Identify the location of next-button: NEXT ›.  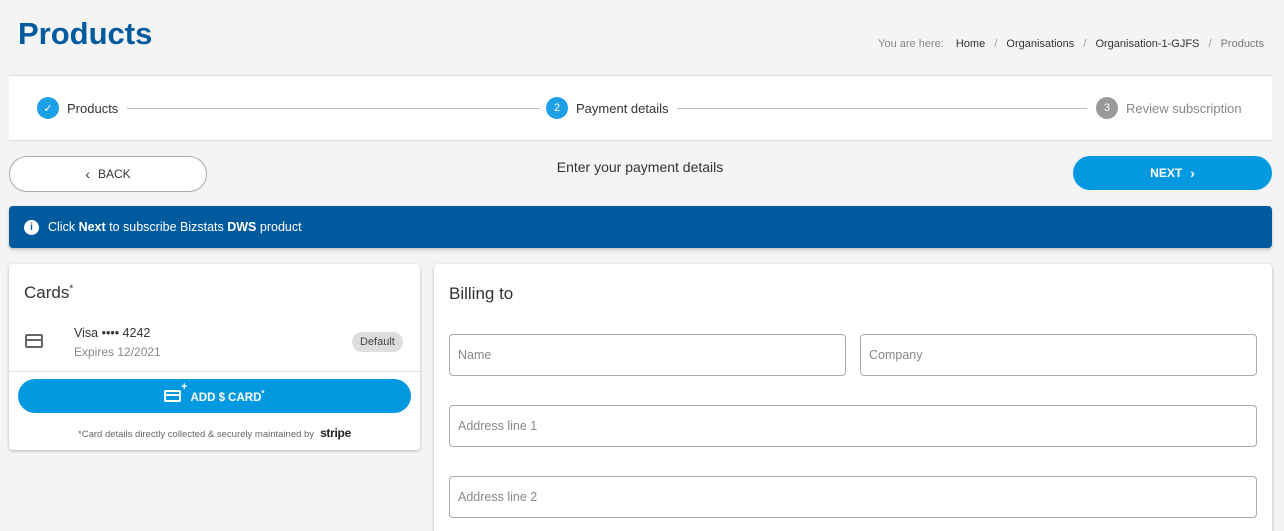
(1172, 173).